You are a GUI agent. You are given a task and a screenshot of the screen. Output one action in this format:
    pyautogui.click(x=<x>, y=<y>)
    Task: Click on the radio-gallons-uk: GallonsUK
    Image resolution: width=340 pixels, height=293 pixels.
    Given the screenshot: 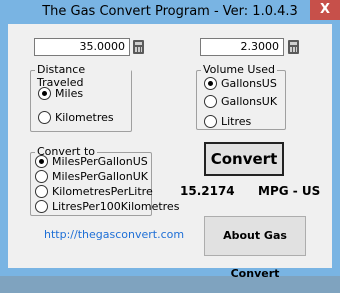 What is the action you would take?
    pyautogui.click(x=240, y=101)
    